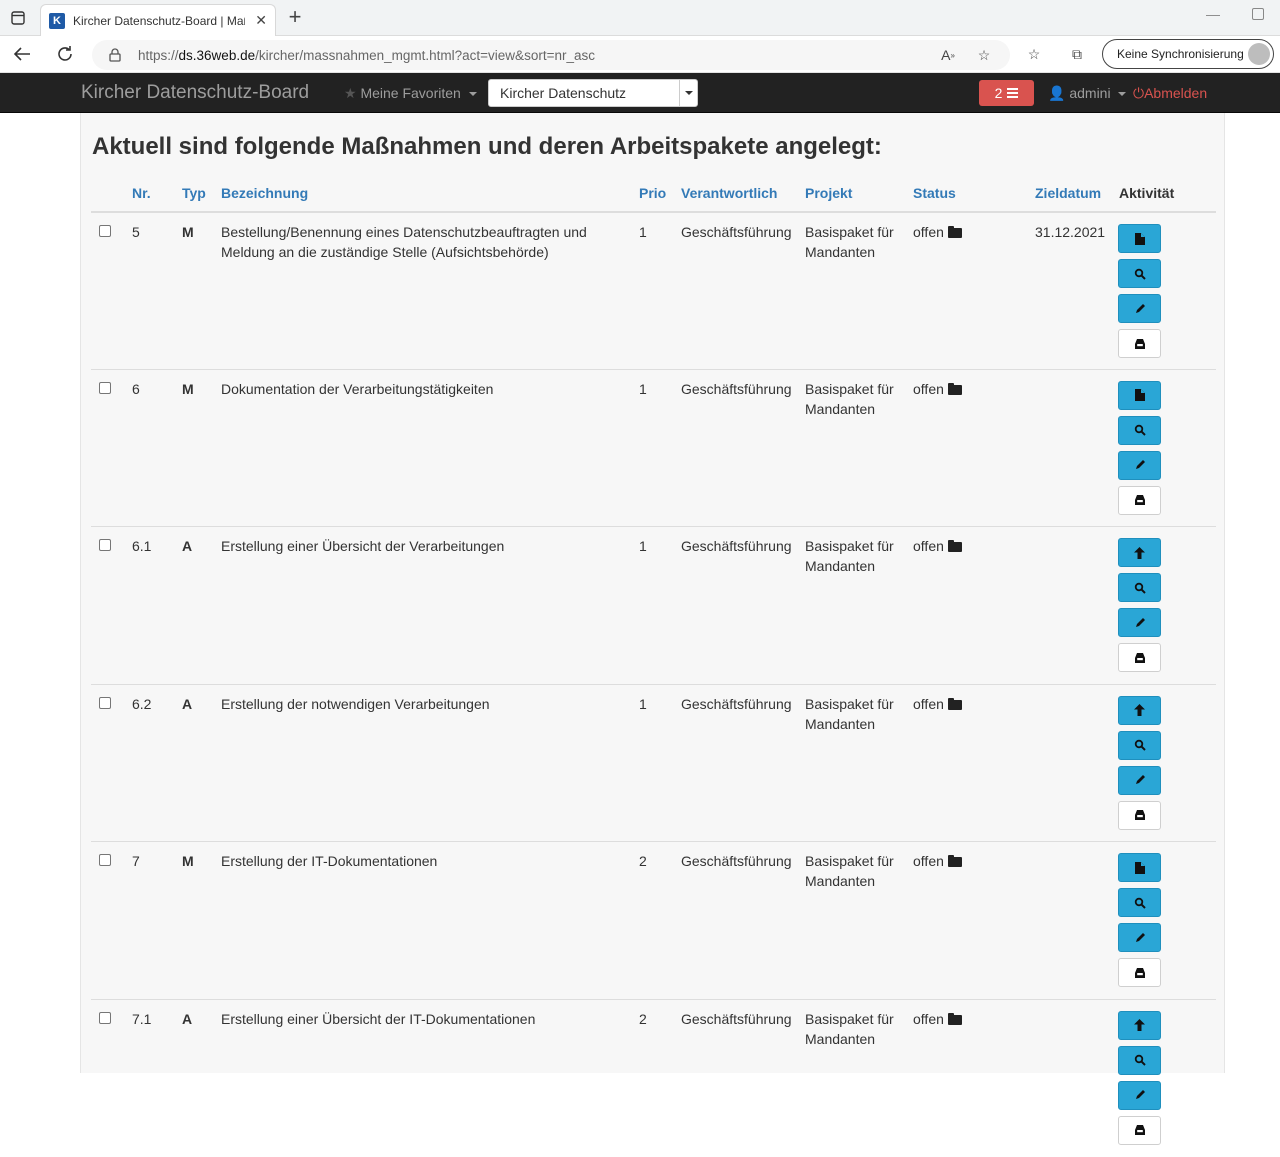 The height and width of the screenshot is (1157, 1280). What do you see at coordinates (928, 703) in the screenshot?
I see `status-text: offen` at bounding box center [928, 703].